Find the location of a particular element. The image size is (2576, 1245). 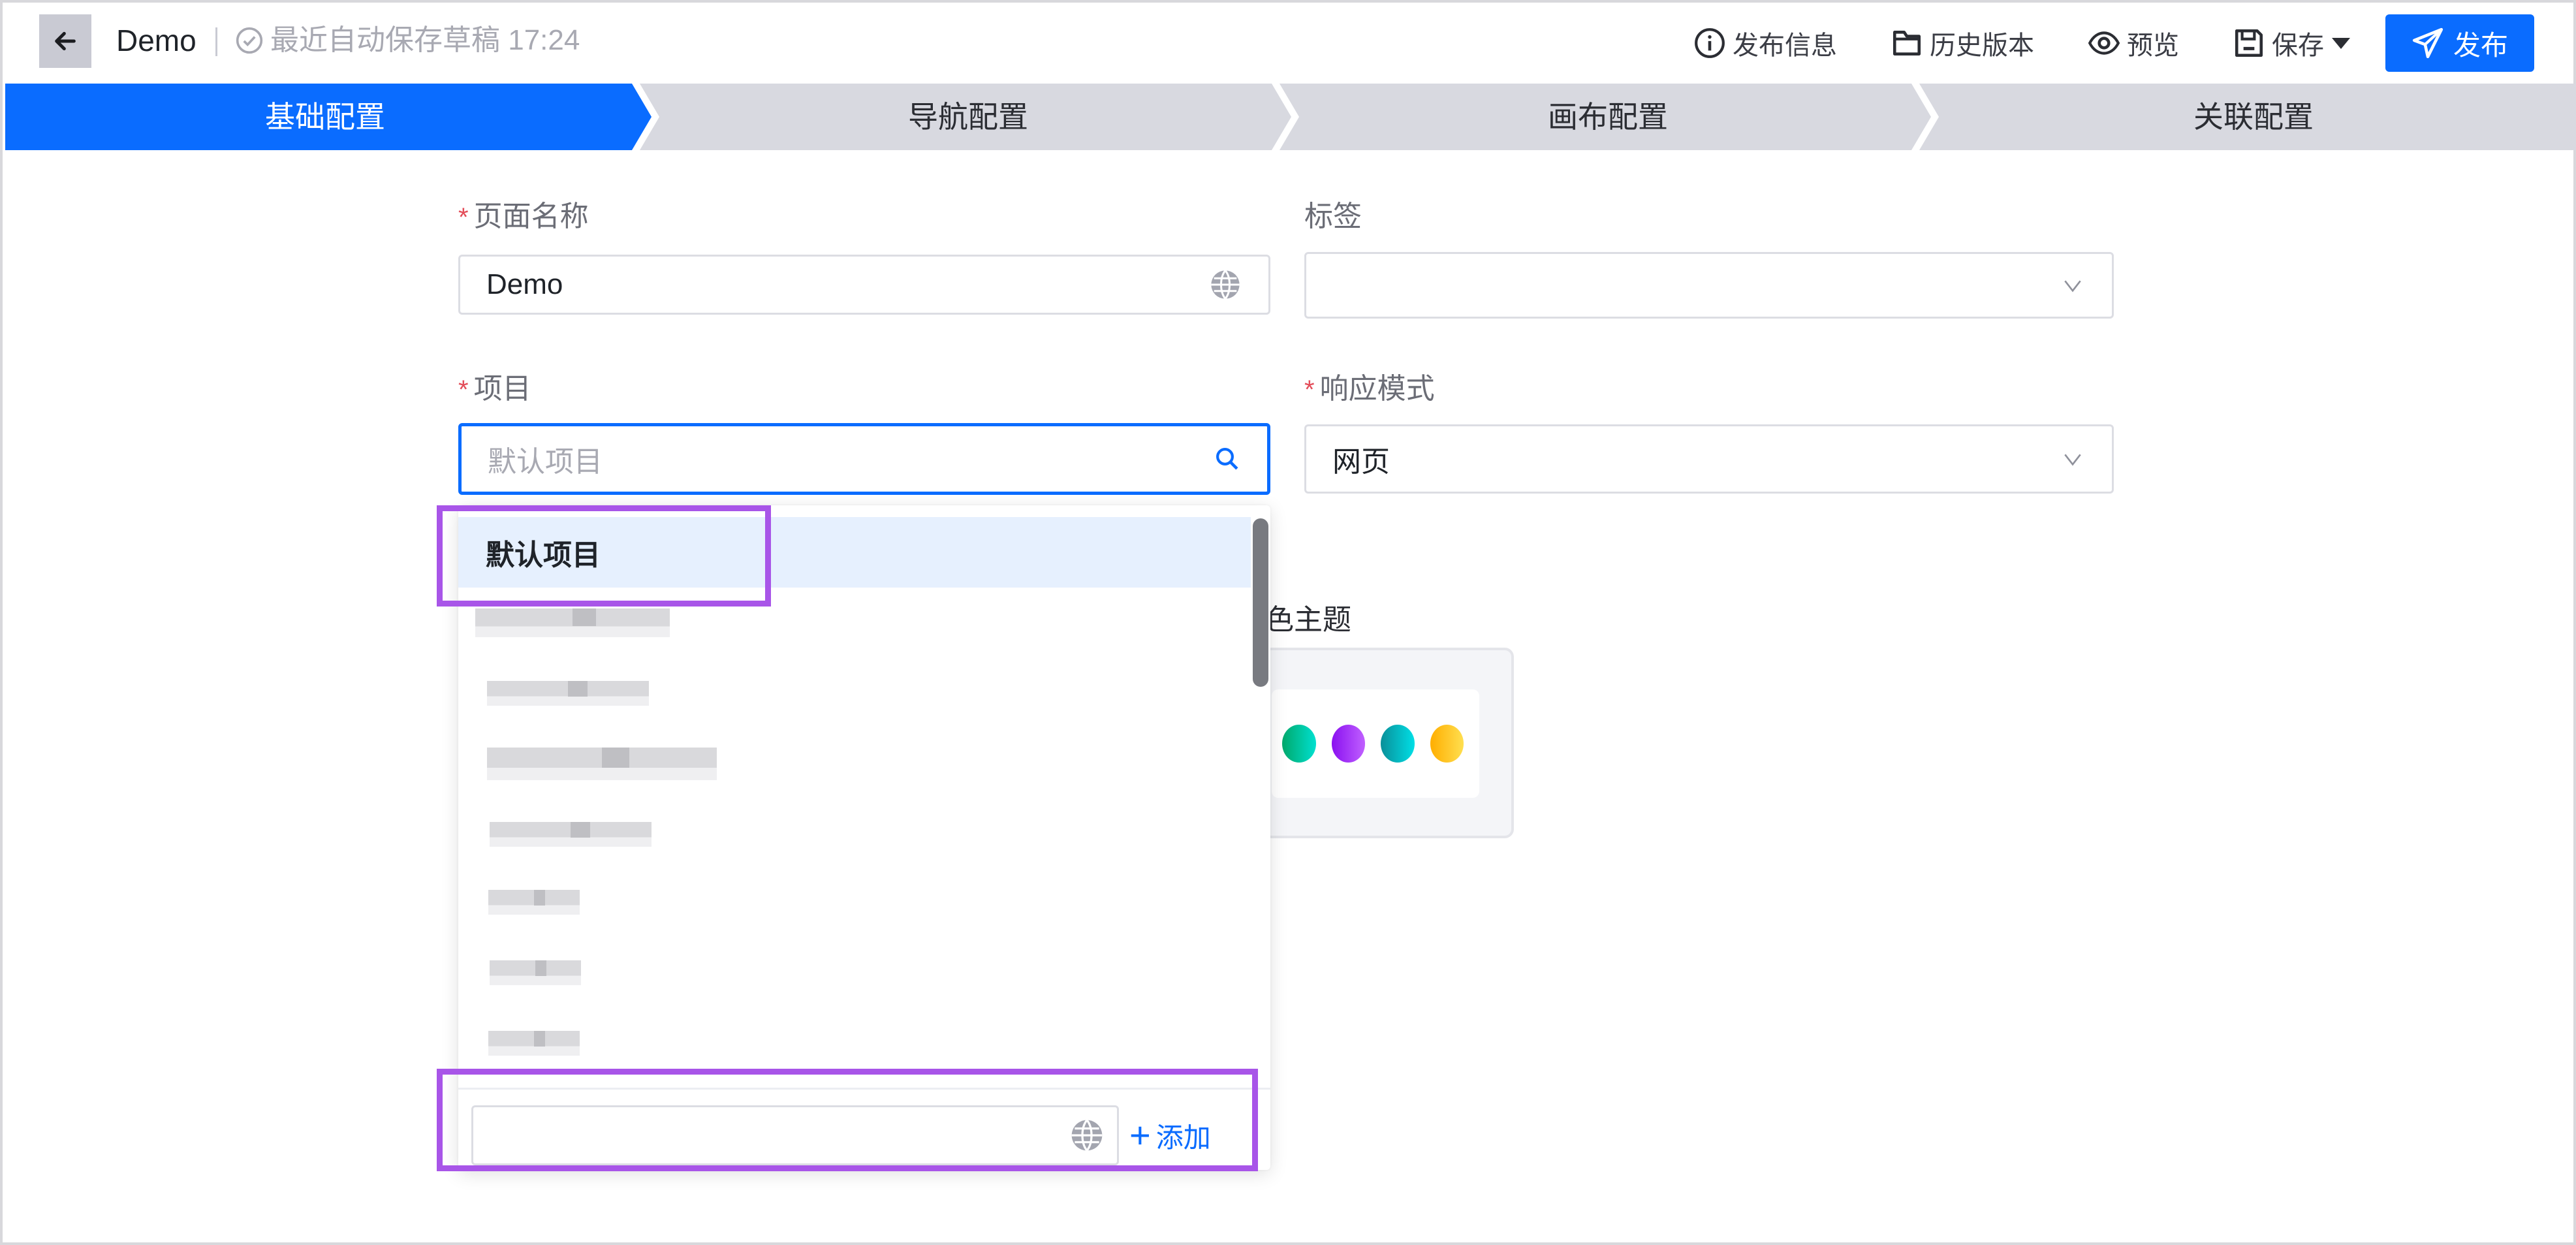

preview-button: 预览 is located at coordinates (2133, 43).